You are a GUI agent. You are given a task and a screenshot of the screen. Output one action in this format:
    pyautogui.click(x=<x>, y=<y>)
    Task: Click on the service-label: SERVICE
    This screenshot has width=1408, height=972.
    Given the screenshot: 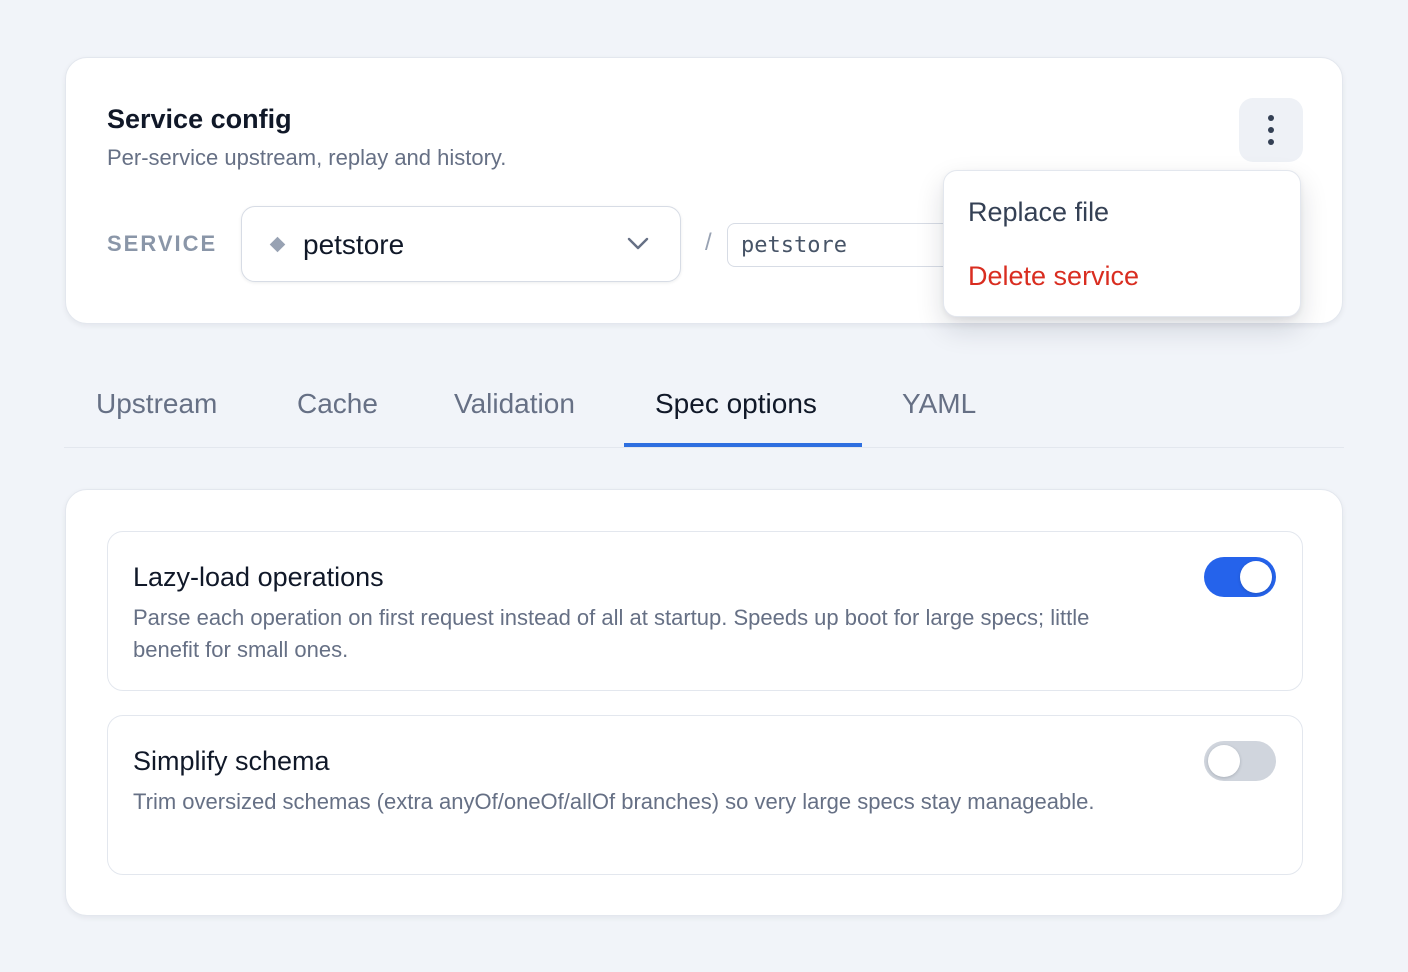 What is the action you would take?
    pyautogui.click(x=162, y=243)
    